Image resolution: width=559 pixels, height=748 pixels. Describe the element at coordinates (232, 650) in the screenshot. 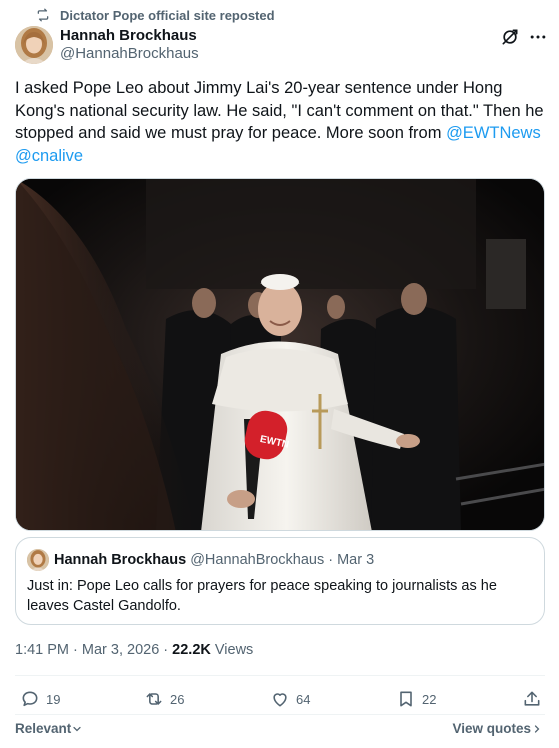

I see `views-label: Views` at that location.